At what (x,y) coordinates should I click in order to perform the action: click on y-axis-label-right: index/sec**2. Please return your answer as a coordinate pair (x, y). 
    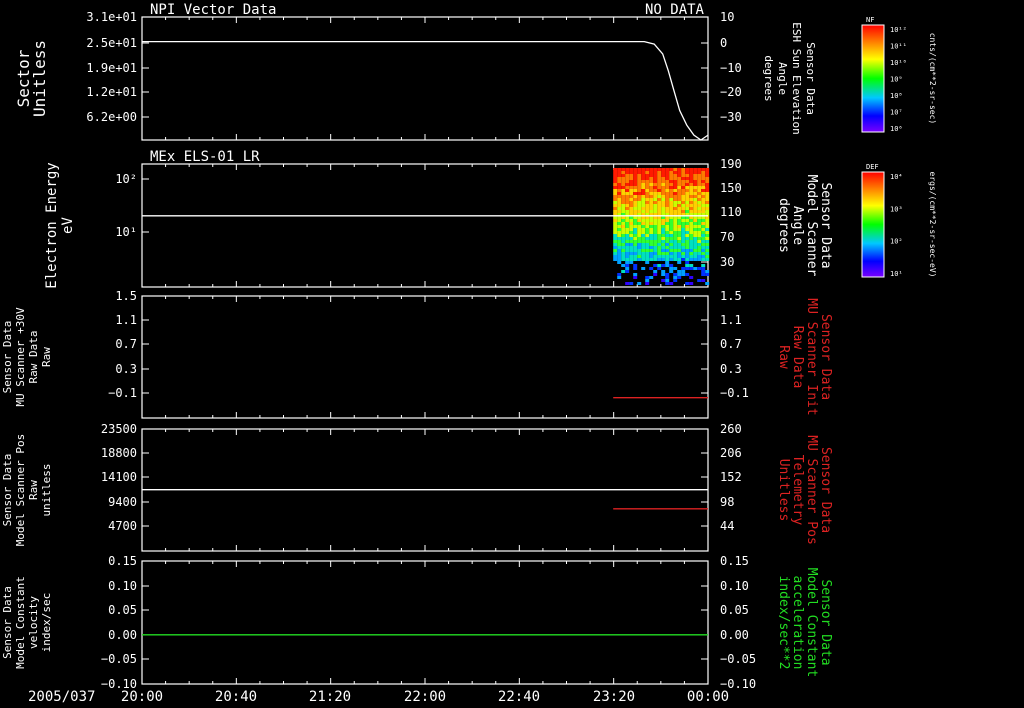
    Looking at the image, I should click on (783, 623).